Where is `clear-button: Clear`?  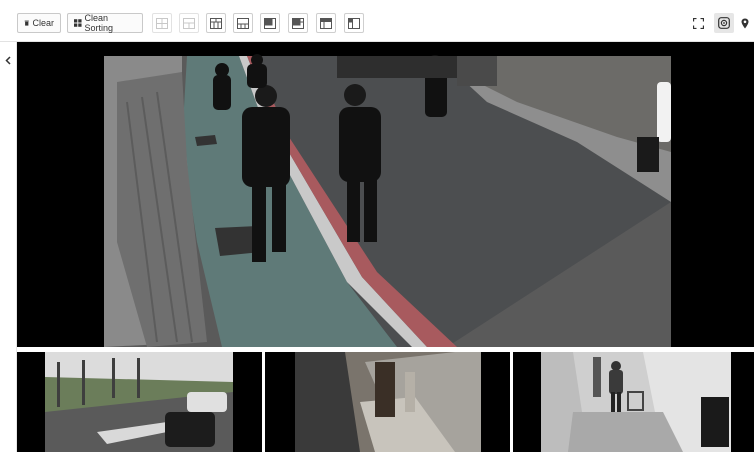 clear-button: Clear is located at coordinates (39, 23).